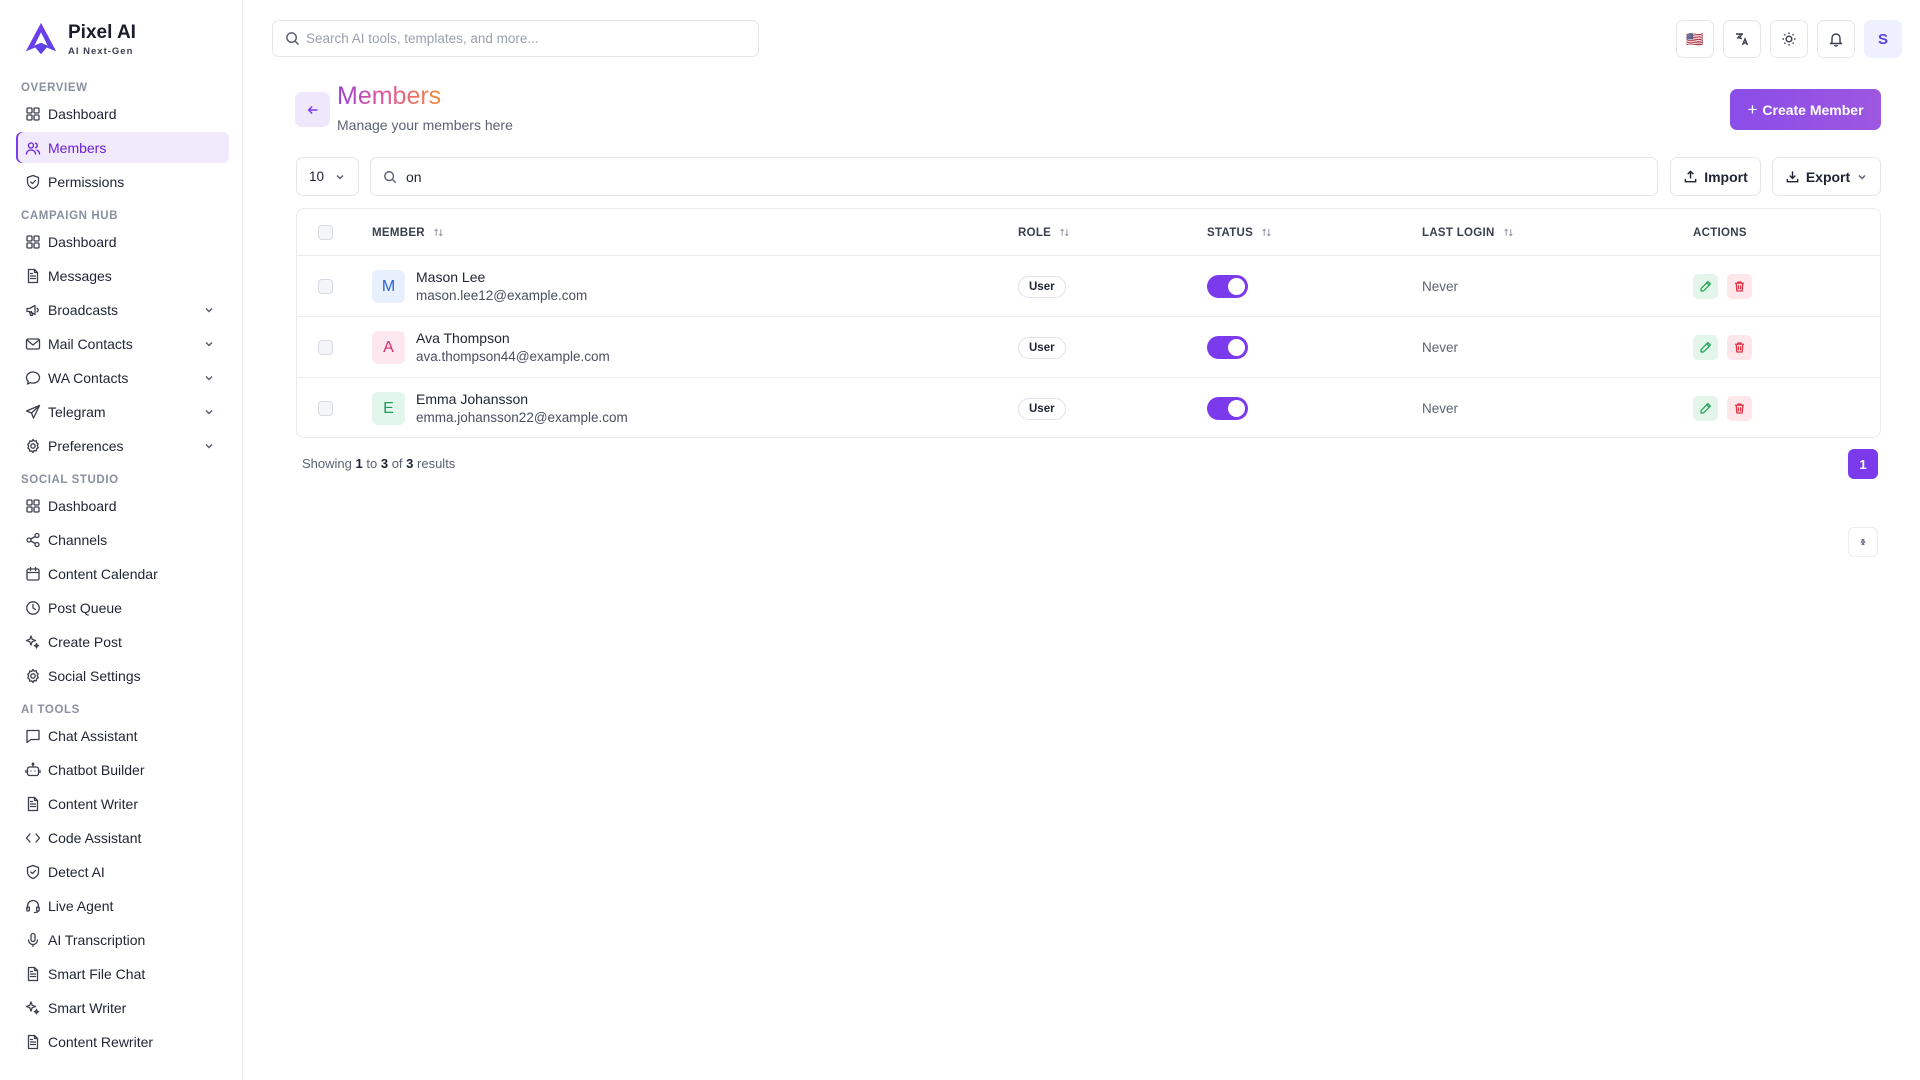 The height and width of the screenshot is (1080, 1920). Describe the element at coordinates (122, 573) in the screenshot. I see `sidebar-item-content-calendar: Content Calendar` at that location.